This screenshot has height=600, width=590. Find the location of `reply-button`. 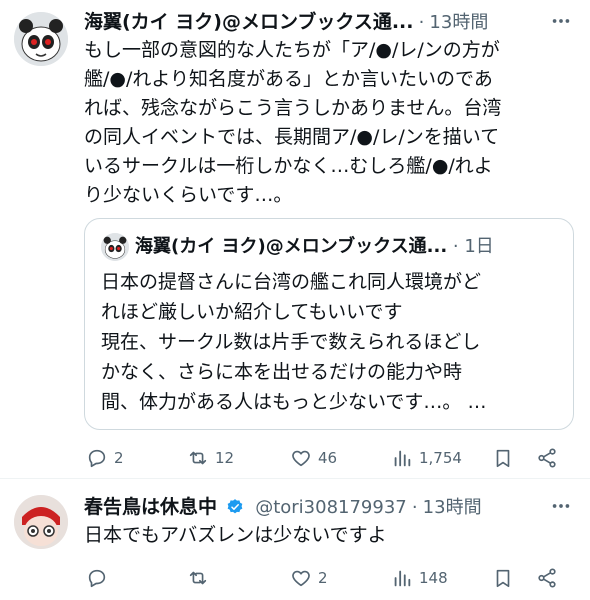

reply-button is located at coordinates (100, 578).